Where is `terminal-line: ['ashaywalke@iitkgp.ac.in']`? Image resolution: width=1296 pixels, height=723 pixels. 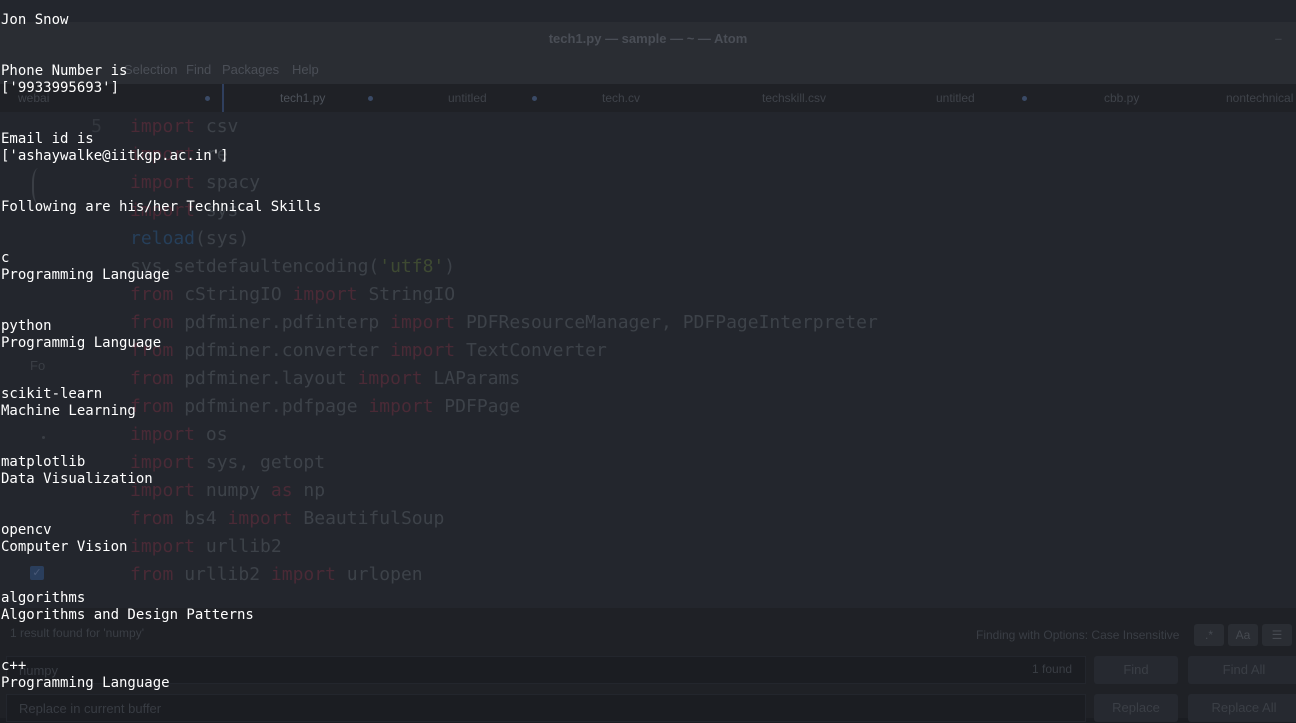 terminal-line: ['ashaywalke@iitkgp.ac.in'] is located at coordinates (115, 156).